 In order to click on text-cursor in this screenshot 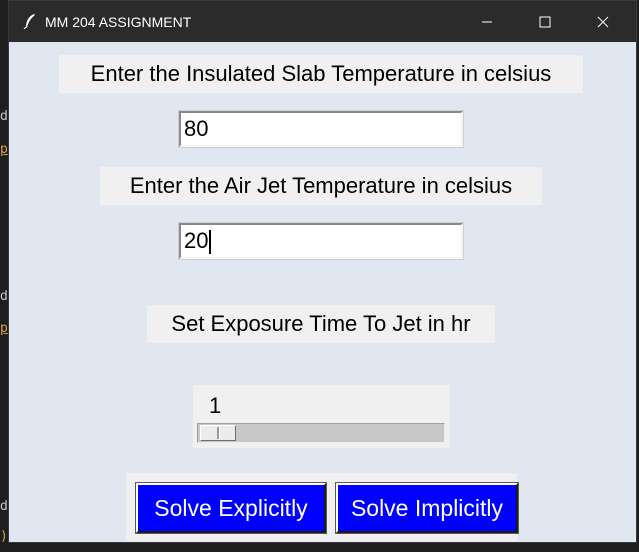, I will do `click(210, 242)`.